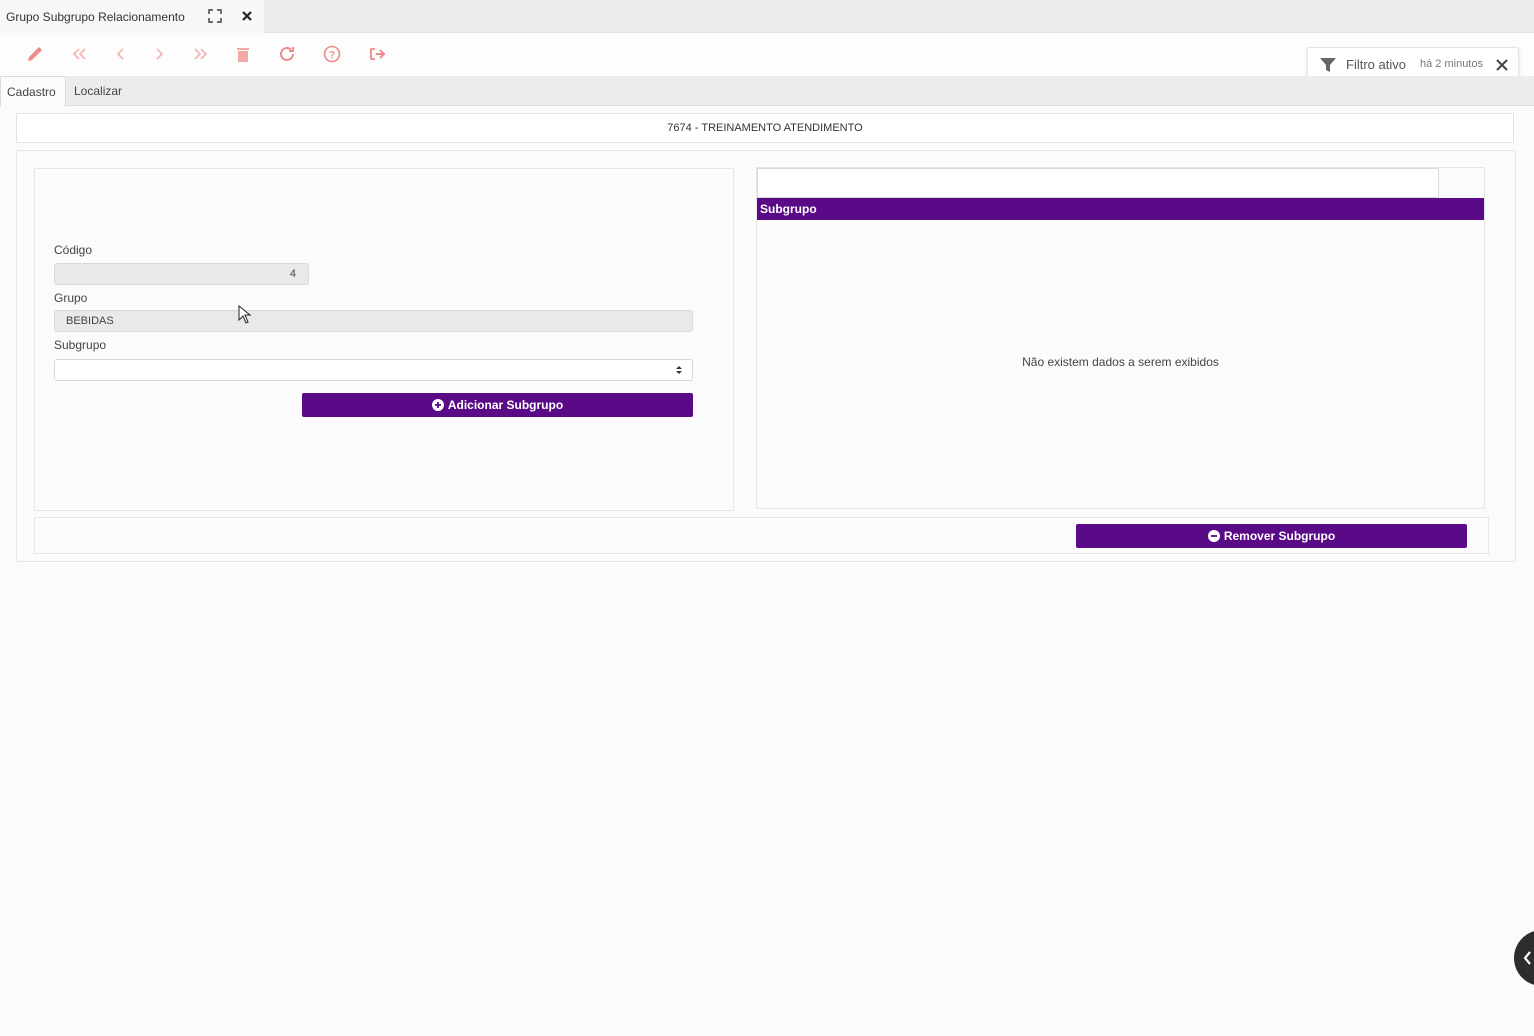  I want to click on tab-localizar: Localizar, so click(98, 91).